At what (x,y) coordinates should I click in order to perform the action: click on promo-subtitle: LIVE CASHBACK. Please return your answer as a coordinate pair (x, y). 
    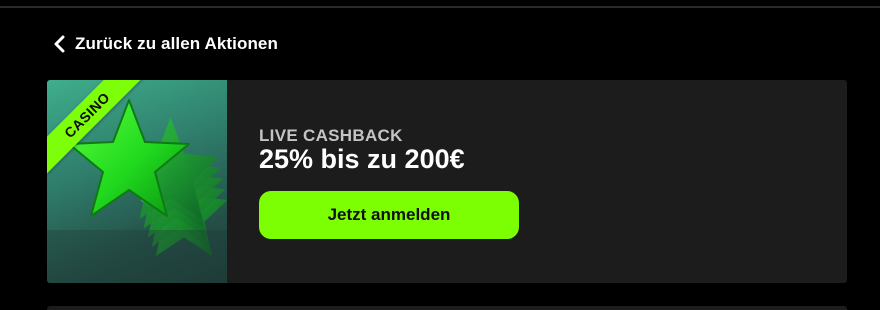
    Looking at the image, I should click on (331, 135).